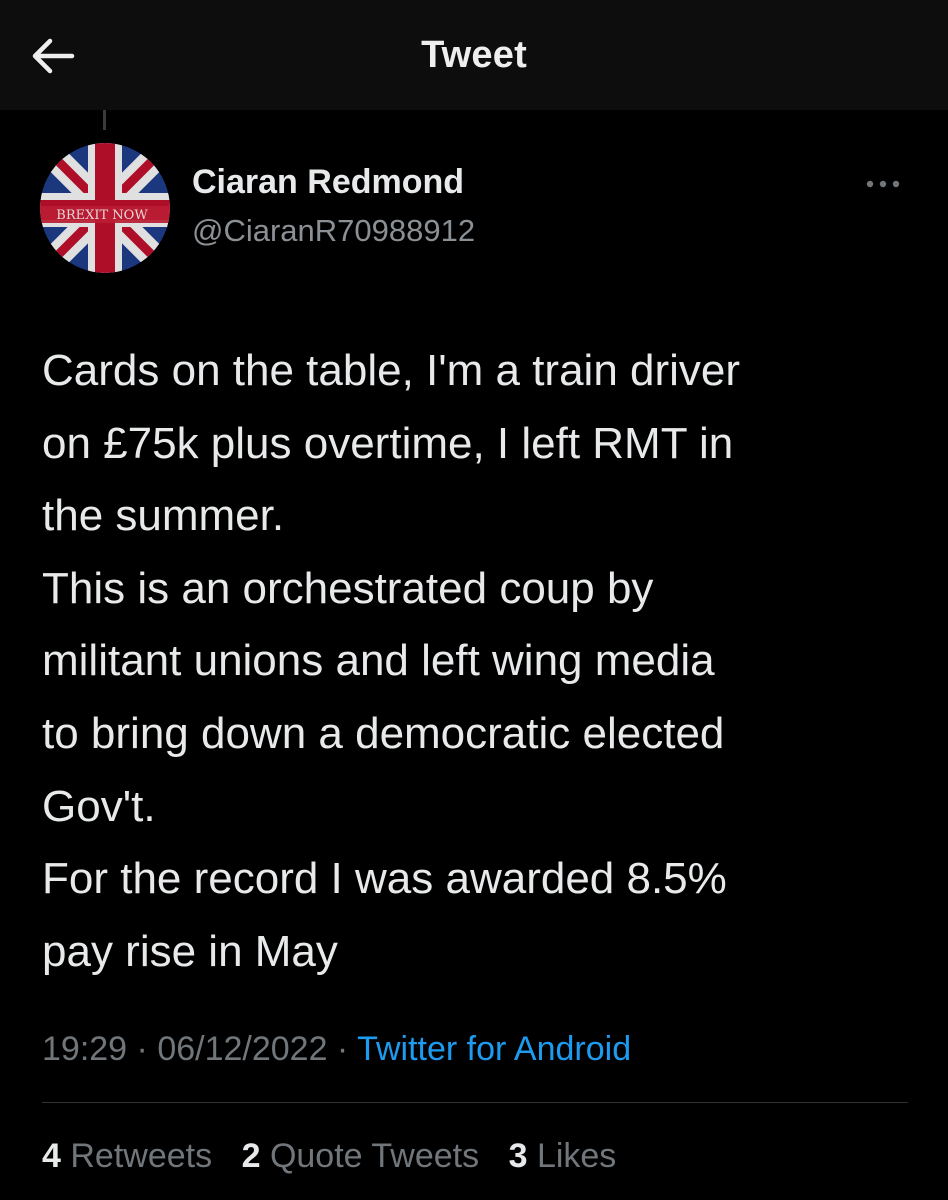  Describe the element at coordinates (102, 215) in the screenshot. I see `svg-text: BREXIT NOW` at that location.